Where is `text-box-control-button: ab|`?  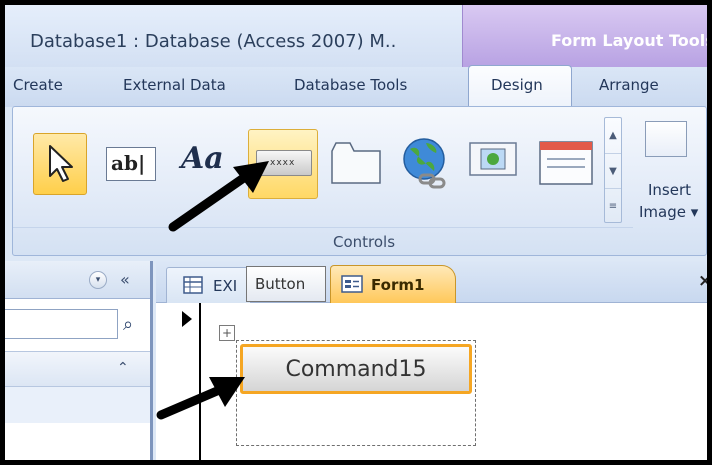 text-box-control-button: ab| is located at coordinates (131, 164).